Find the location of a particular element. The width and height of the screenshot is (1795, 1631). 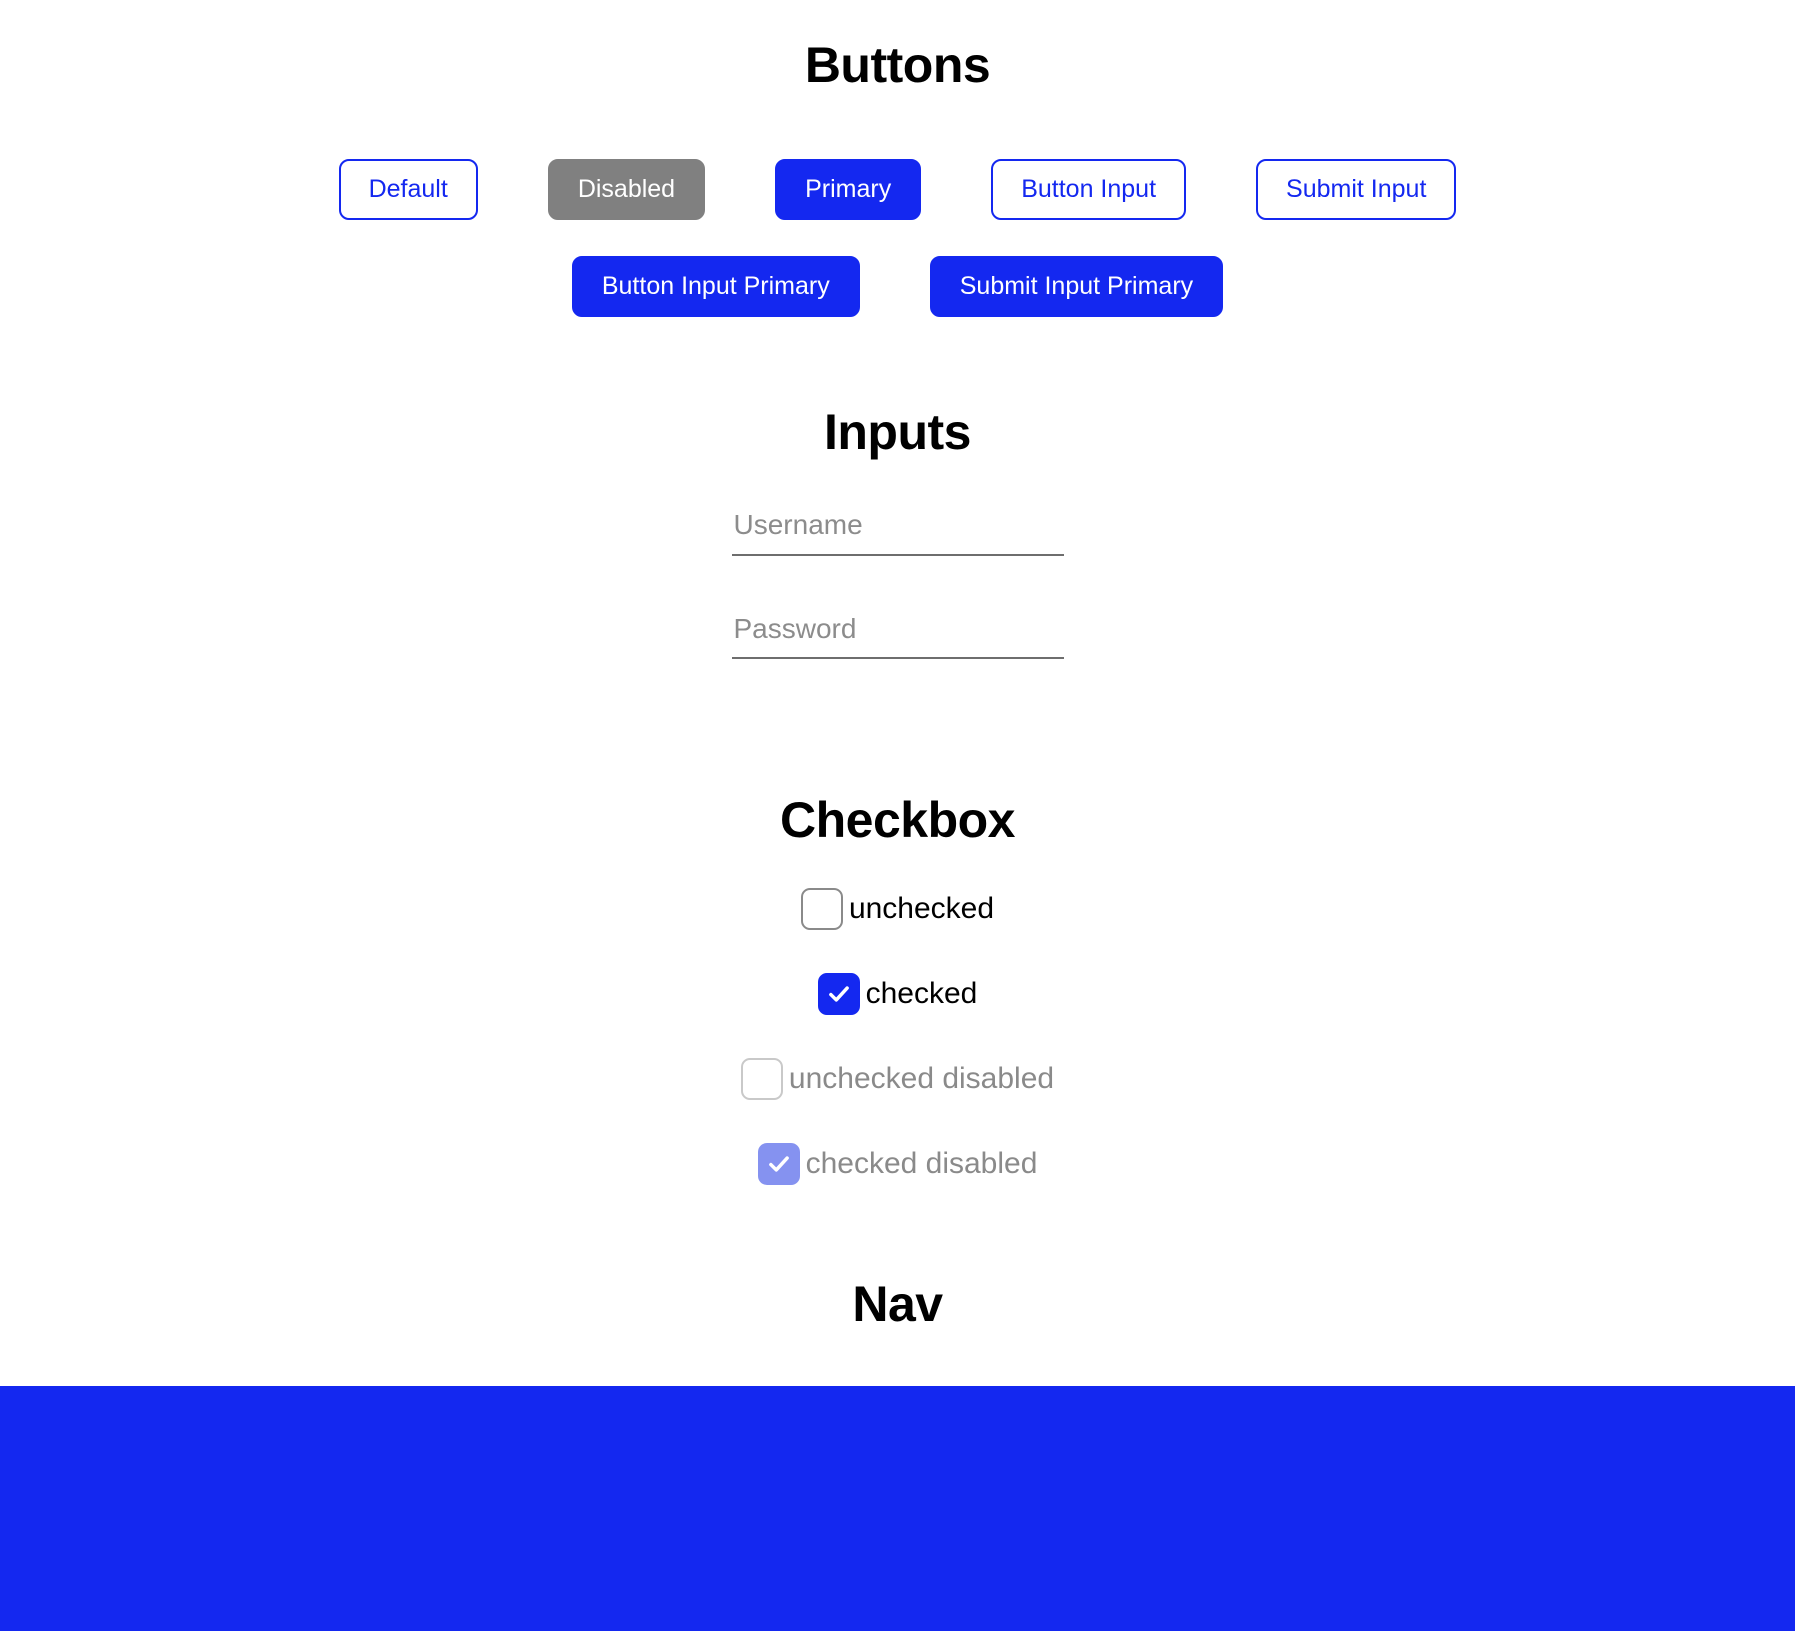

buttons-section-heading: Buttons is located at coordinates (897, 65).